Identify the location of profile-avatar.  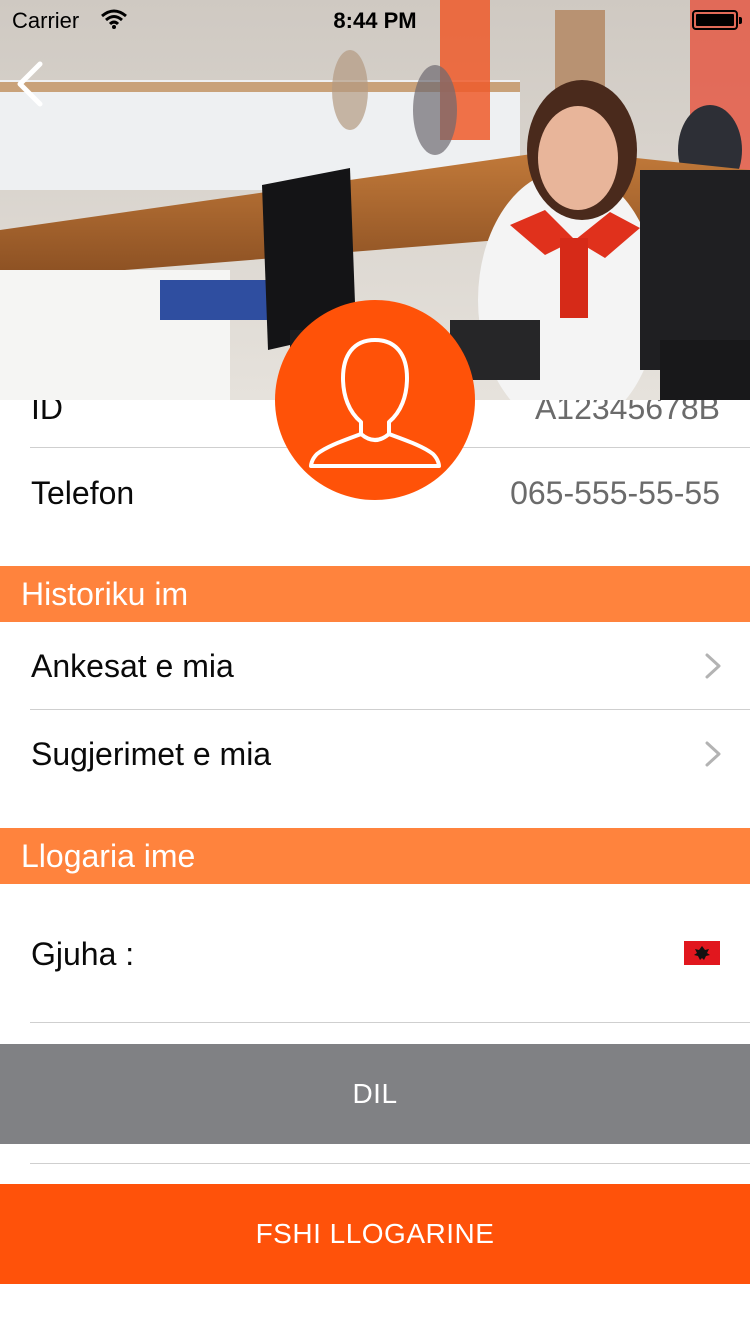
(375, 400).